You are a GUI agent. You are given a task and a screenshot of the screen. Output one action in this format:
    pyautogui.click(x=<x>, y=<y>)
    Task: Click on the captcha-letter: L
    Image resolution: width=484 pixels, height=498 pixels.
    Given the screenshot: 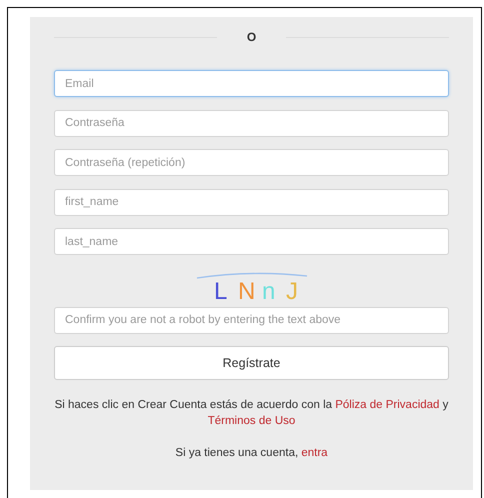 What is the action you would take?
    pyautogui.click(x=220, y=291)
    